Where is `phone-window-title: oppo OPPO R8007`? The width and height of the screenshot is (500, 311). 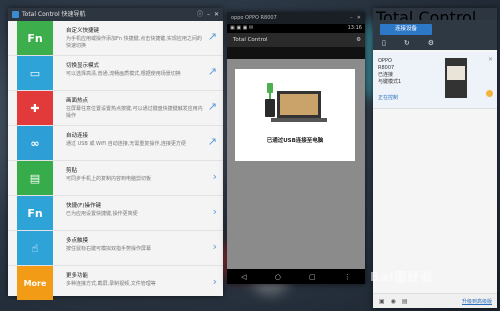 phone-window-title: oppo OPPO R8007 is located at coordinates (254, 18).